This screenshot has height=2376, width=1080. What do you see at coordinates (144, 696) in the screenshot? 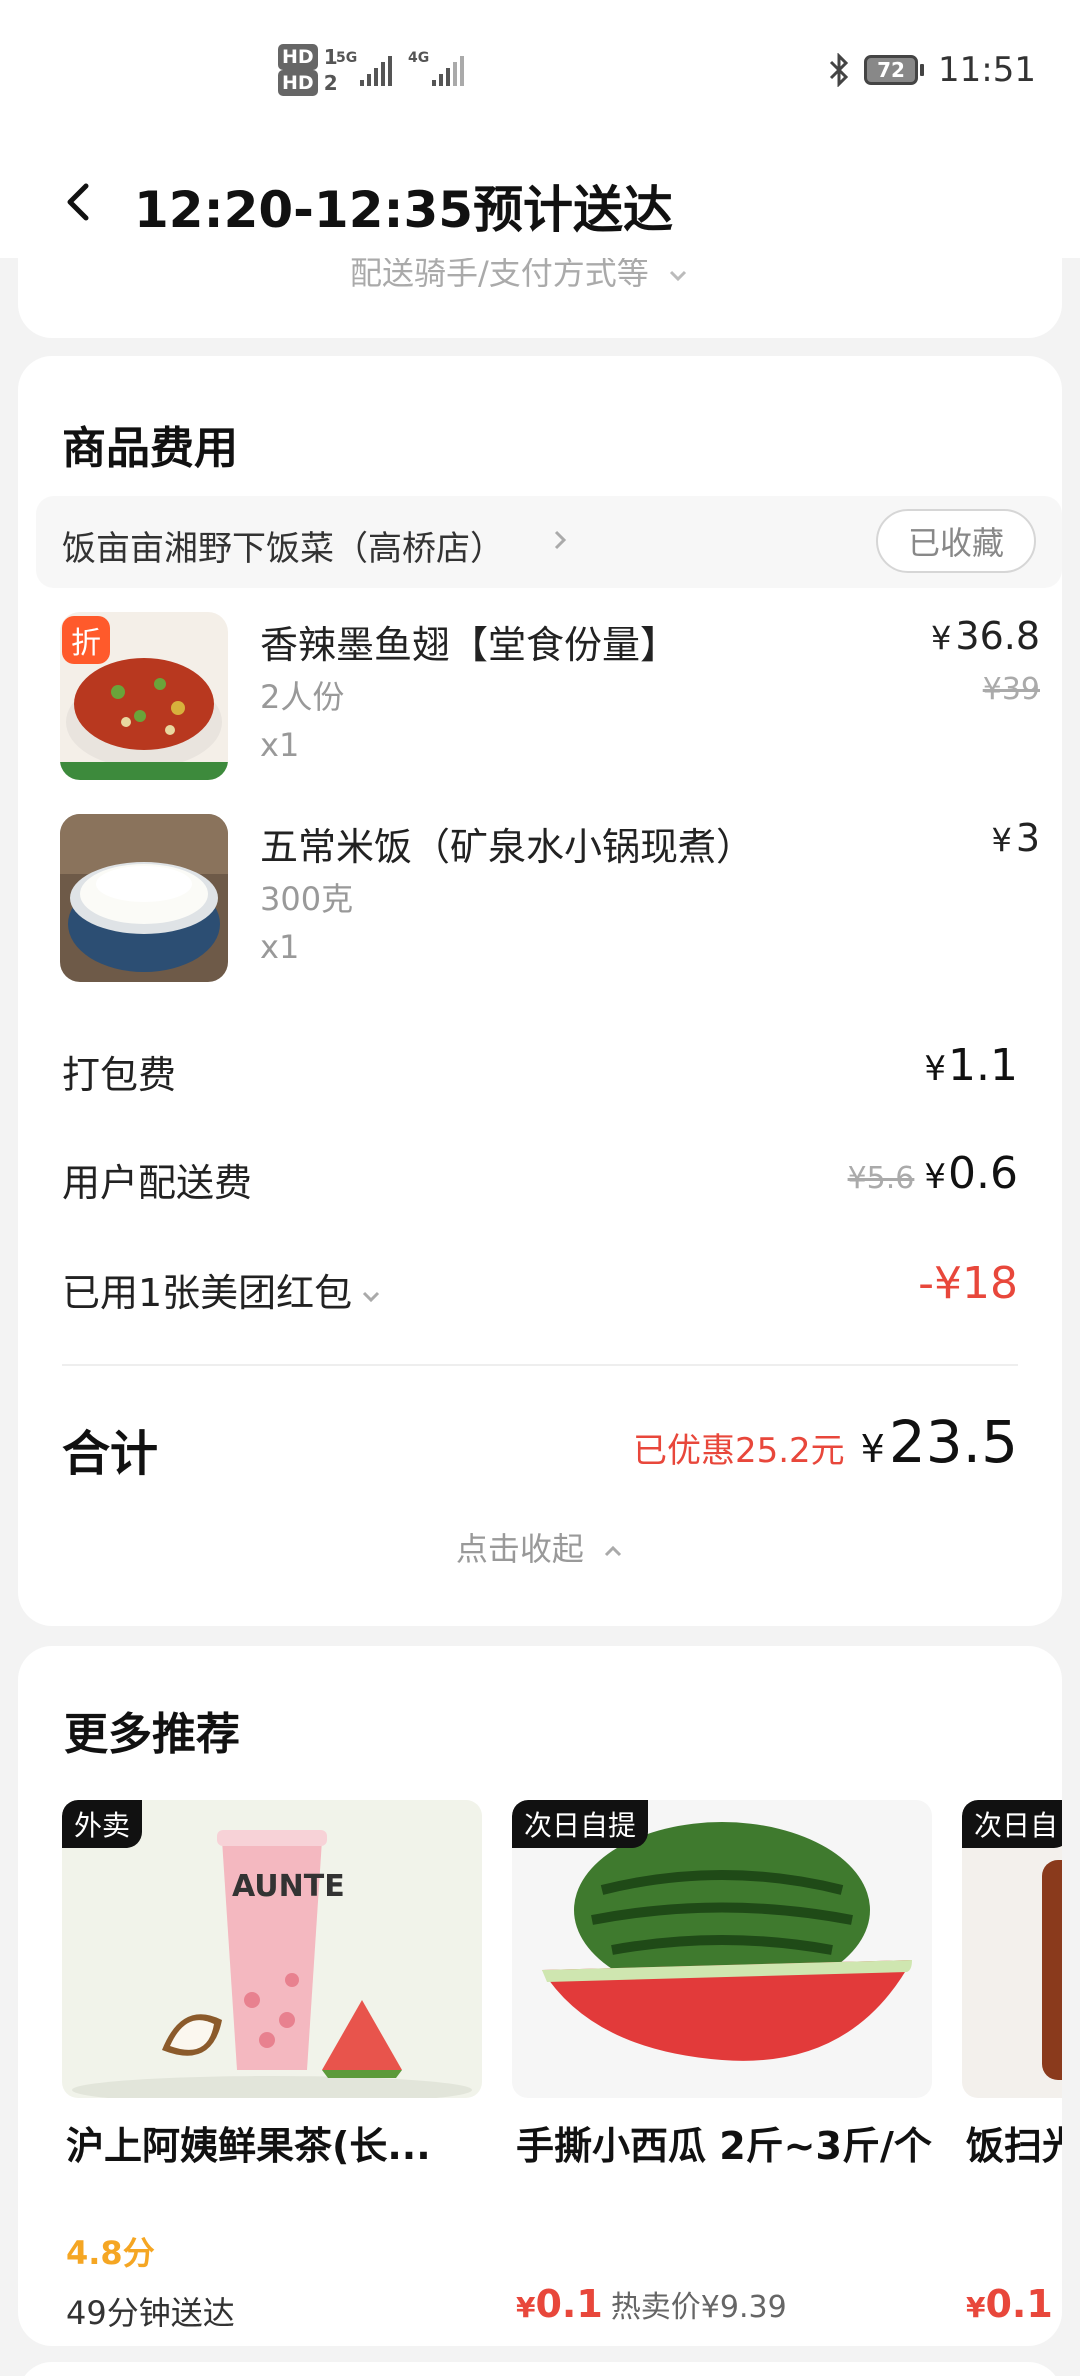
I see `item-image: 折` at bounding box center [144, 696].